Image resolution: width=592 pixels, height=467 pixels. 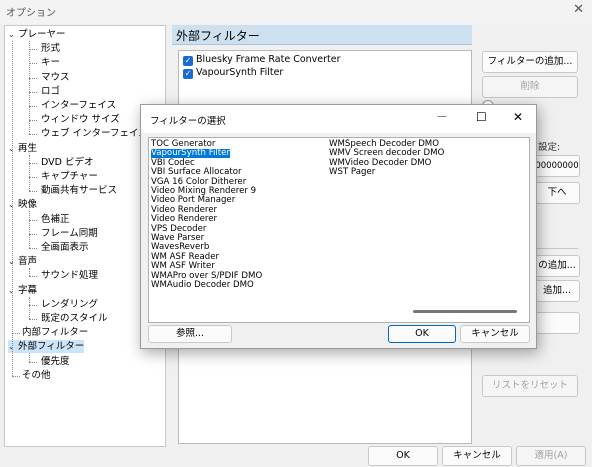 I want to click on filter-item: Bluesky Frame Rate Converter, so click(x=268, y=59).